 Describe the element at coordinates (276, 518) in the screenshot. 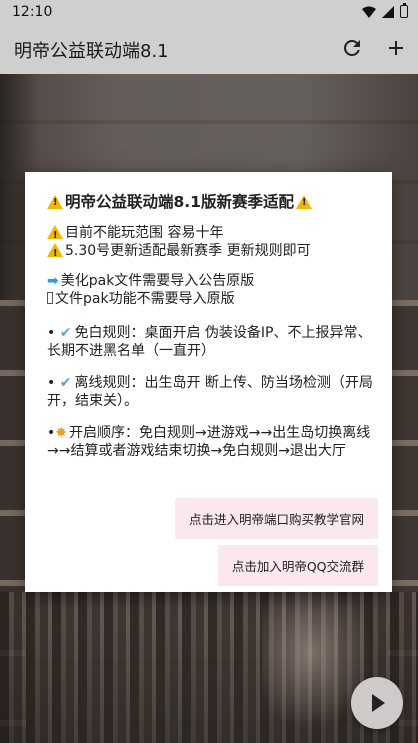

I see `buy-tutorial-button: 点击进入明帝端口购买教学官网` at that location.